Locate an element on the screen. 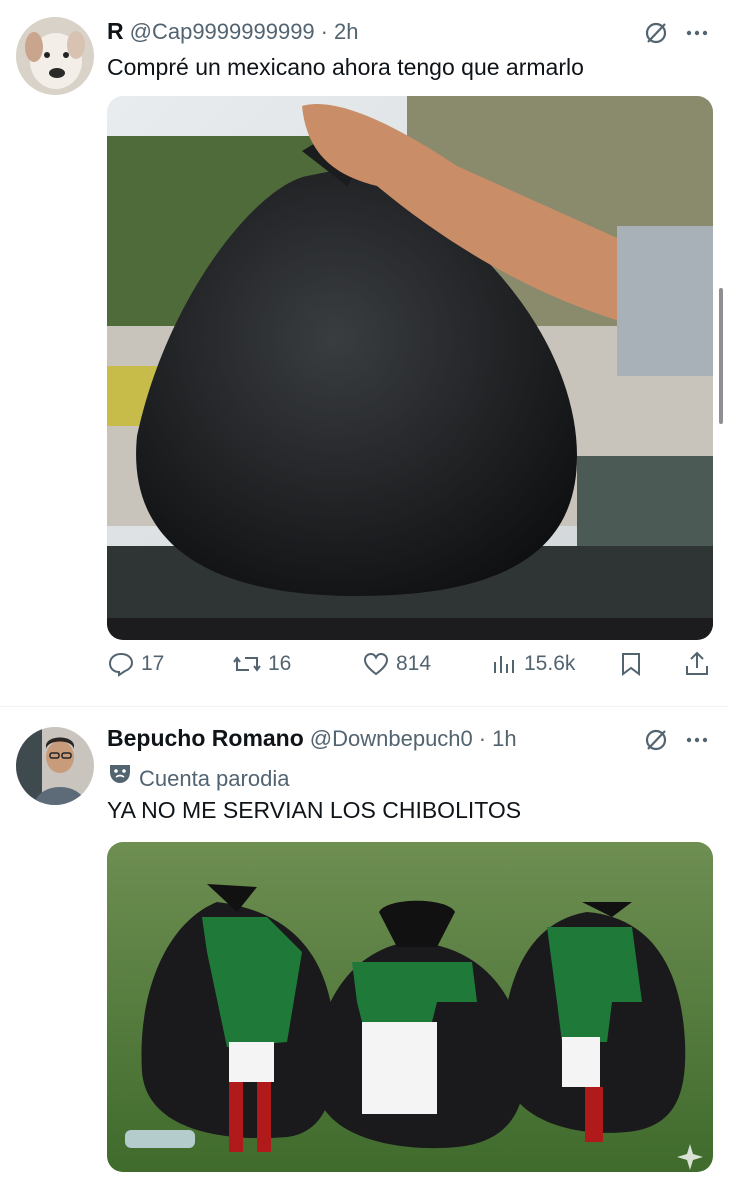 Image resolution: width=729 pixels, height=1200 pixels. like-button: 814 is located at coordinates (396, 664).